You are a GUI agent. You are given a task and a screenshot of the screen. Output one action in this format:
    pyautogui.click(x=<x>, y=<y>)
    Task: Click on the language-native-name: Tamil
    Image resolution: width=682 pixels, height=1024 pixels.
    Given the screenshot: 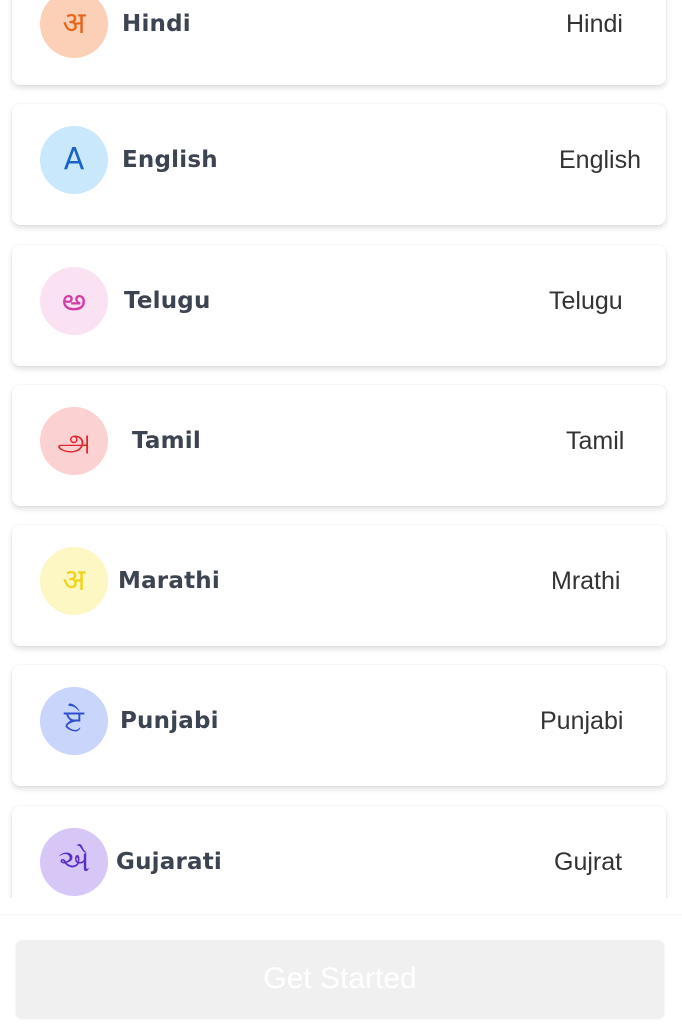 What is the action you would take?
    pyautogui.click(x=595, y=440)
    